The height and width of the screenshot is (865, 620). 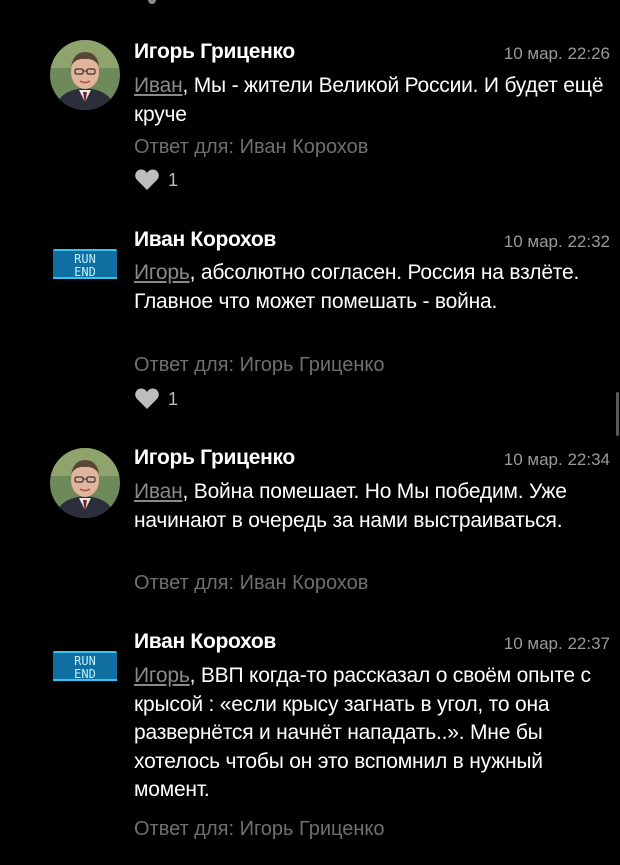 I want to click on comment-date: 10 мар. 22:26, so click(x=556, y=53).